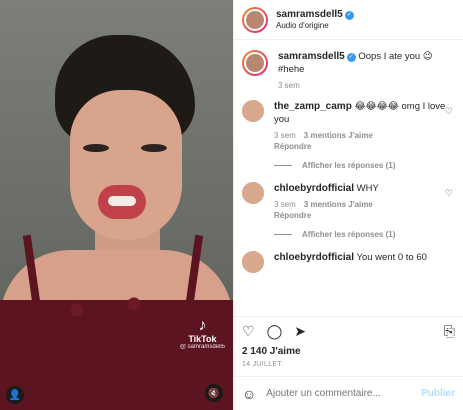 This screenshot has width=463, height=410. I want to click on like-heart-icon: ♡, so click(248, 331).